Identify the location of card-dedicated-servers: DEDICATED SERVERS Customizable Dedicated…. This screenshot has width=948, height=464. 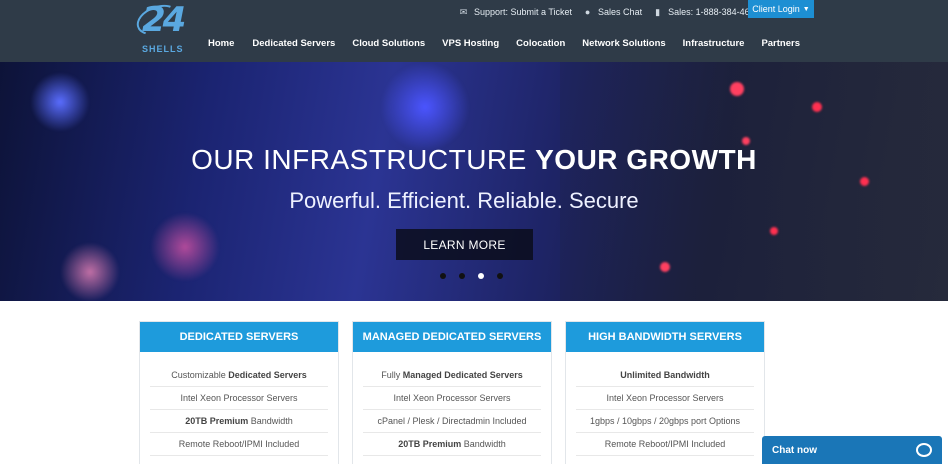
(239, 392).